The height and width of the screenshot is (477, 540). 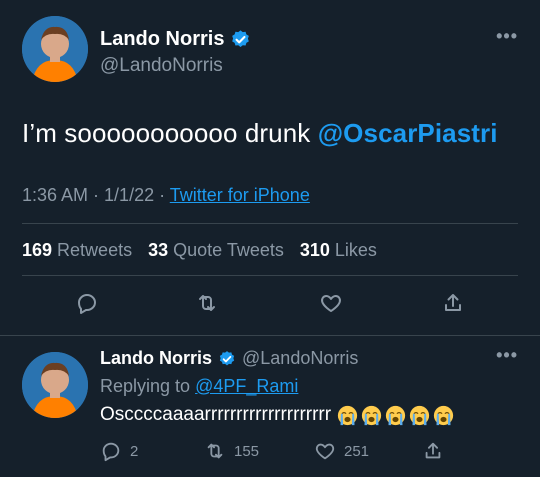 What do you see at coordinates (170, 133) in the screenshot?
I see `tweet-body: I’m sooooooooooo drunk` at bounding box center [170, 133].